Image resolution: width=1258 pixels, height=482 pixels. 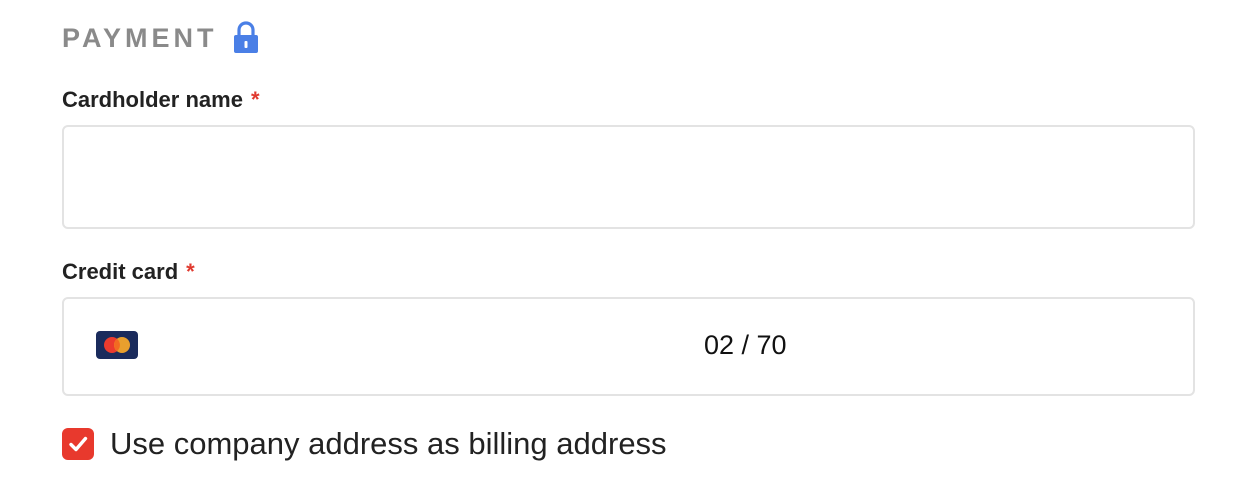 I want to click on credit-card-label: Credit card *, so click(x=128, y=272).